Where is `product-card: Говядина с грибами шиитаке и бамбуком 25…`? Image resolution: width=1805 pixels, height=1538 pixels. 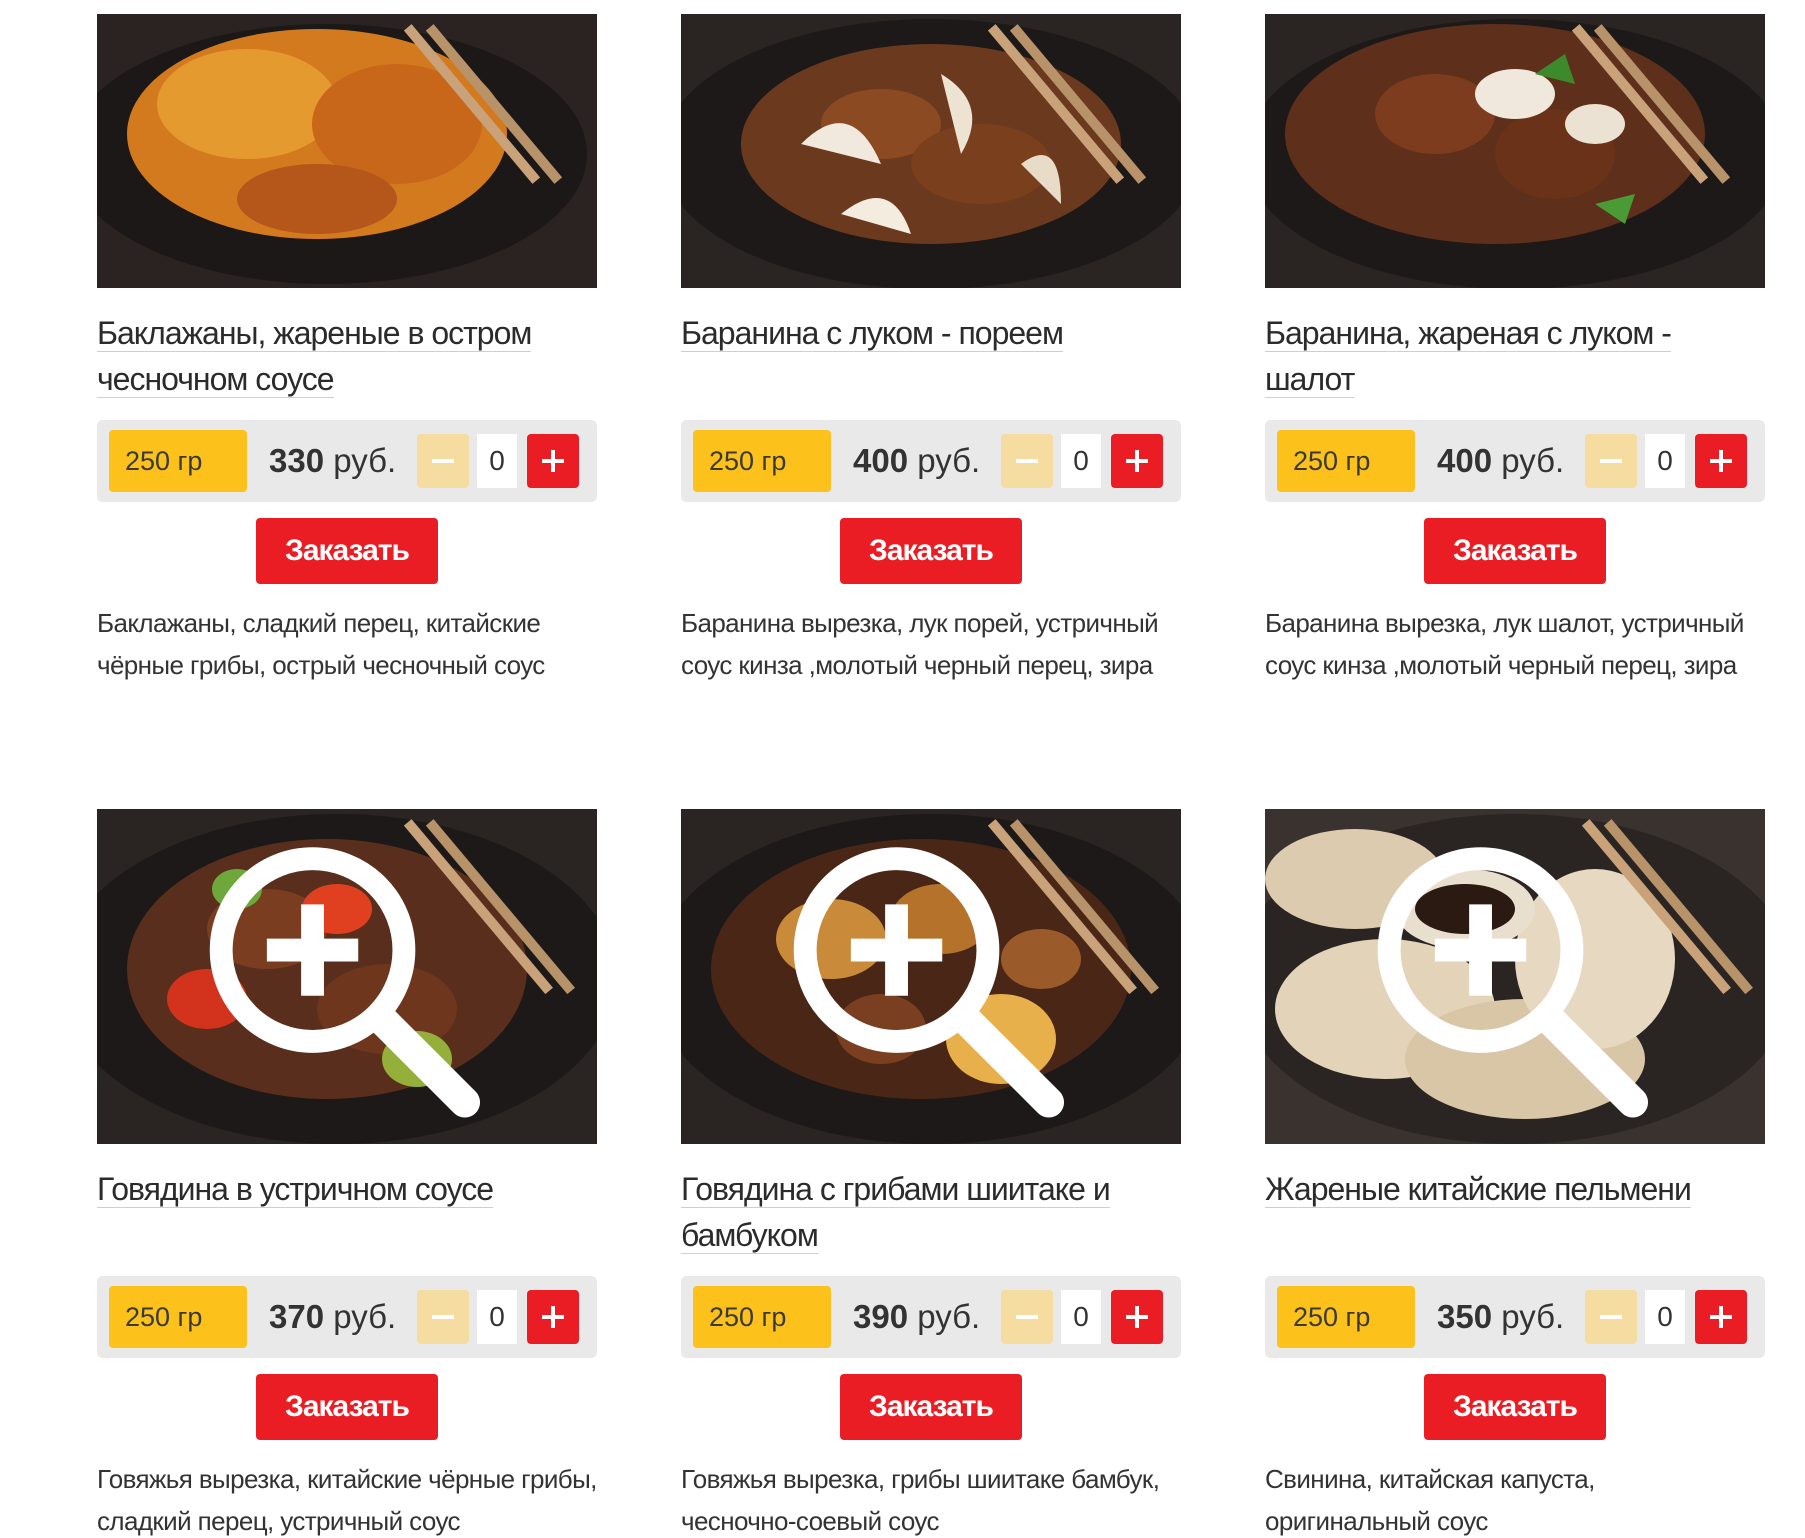 product-card: Говядина с грибами шиитаке и бамбуком 25… is located at coordinates (931, 1173).